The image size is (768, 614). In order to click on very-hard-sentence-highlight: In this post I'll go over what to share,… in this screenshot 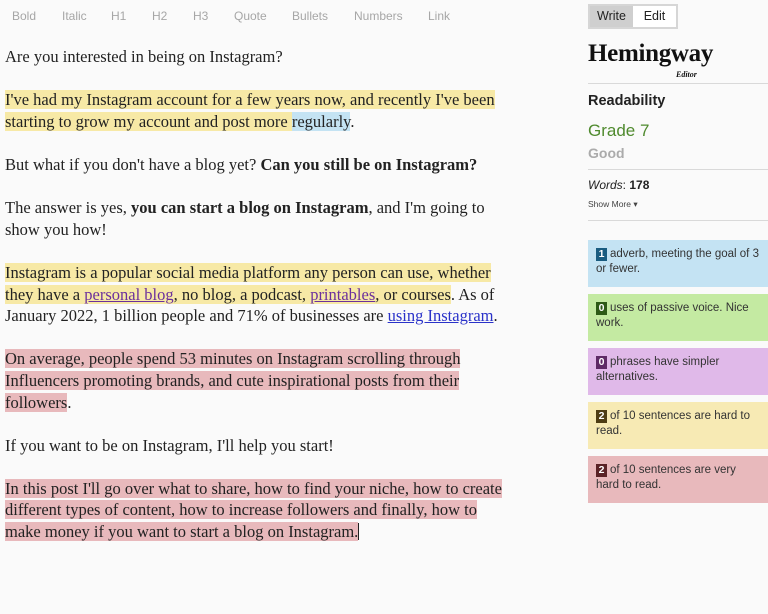, I will do `click(253, 510)`.